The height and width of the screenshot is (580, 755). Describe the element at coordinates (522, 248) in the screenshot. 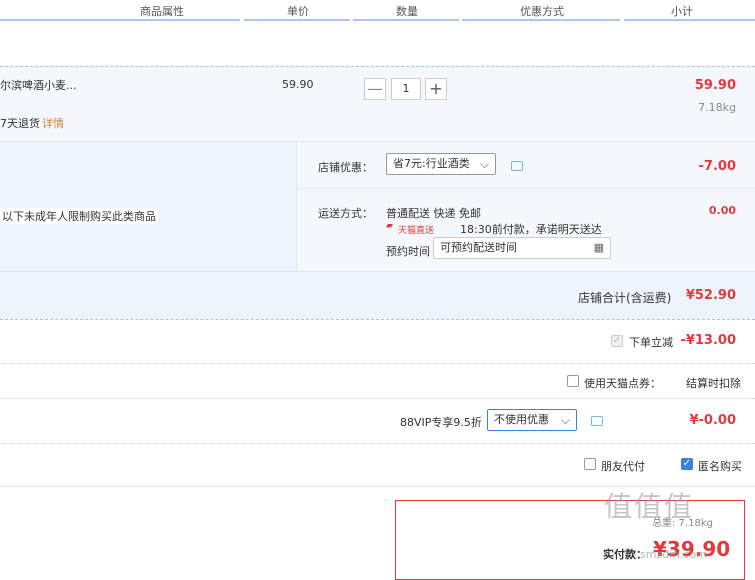

I see `appointment-time-input: 可预约配送时间 ▦` at that location.